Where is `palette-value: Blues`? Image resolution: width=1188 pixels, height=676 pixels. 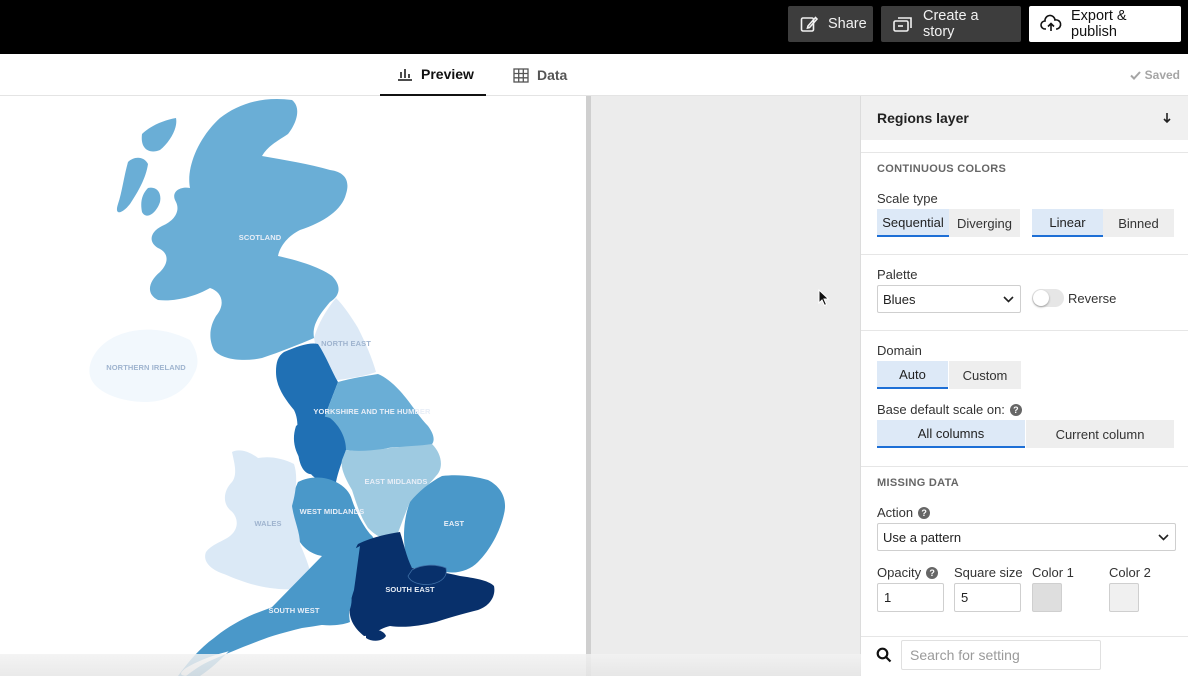 palette-value: Blues is located at coordinates (899, 299).